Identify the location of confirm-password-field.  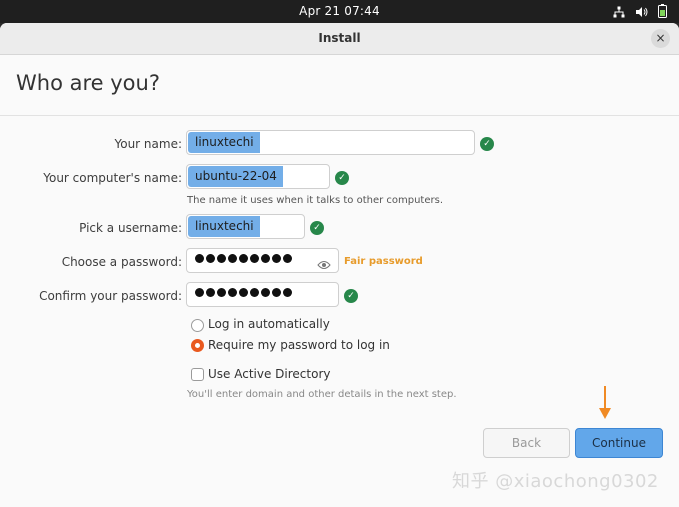
(262, 294).